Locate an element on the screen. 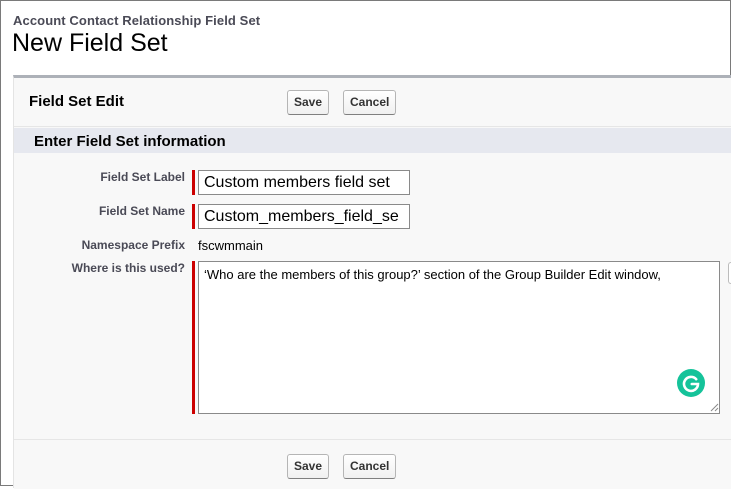 This screenshot has width=731, height=489. where-used-row: Where is this used? is located at coordinates (99, 270).